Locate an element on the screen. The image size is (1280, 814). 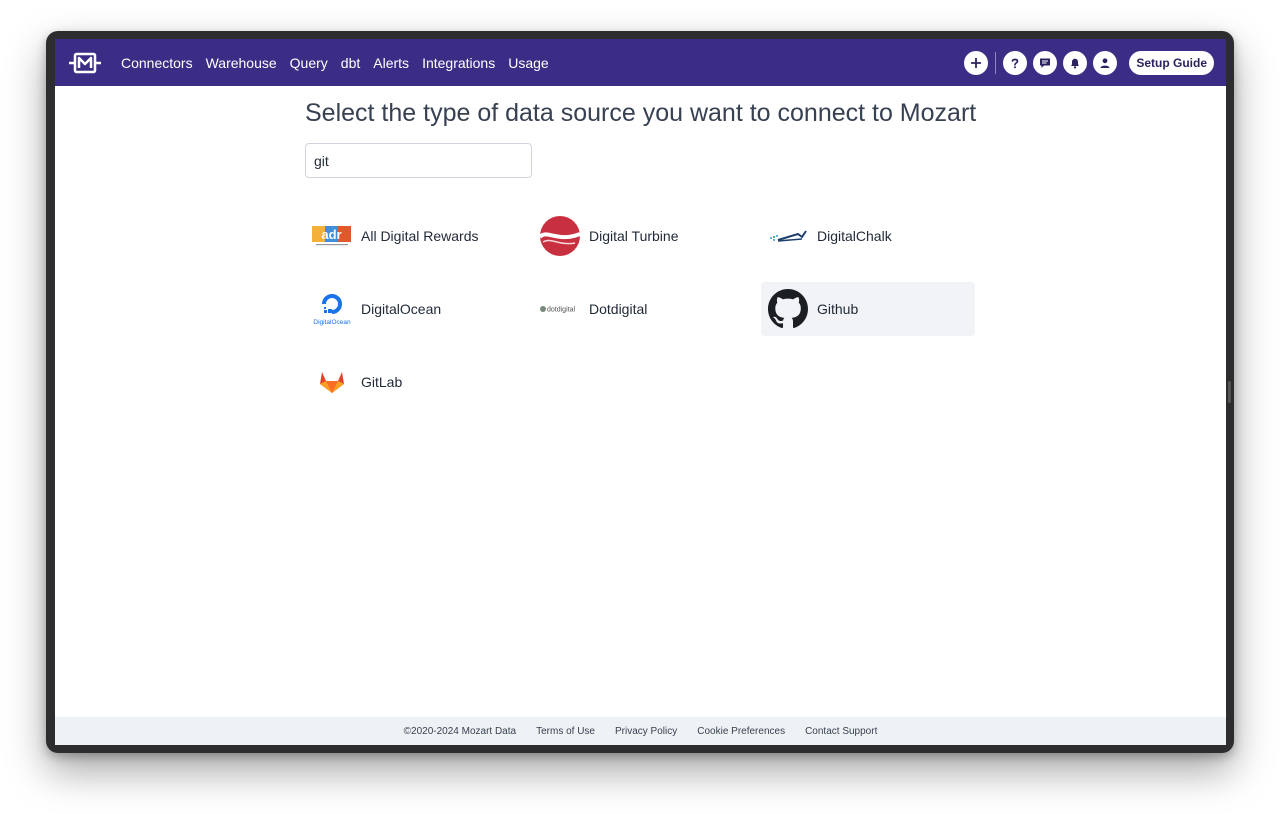
connector-card-digital-turbine: Digital Turbine is located at coordinates (640, 236).